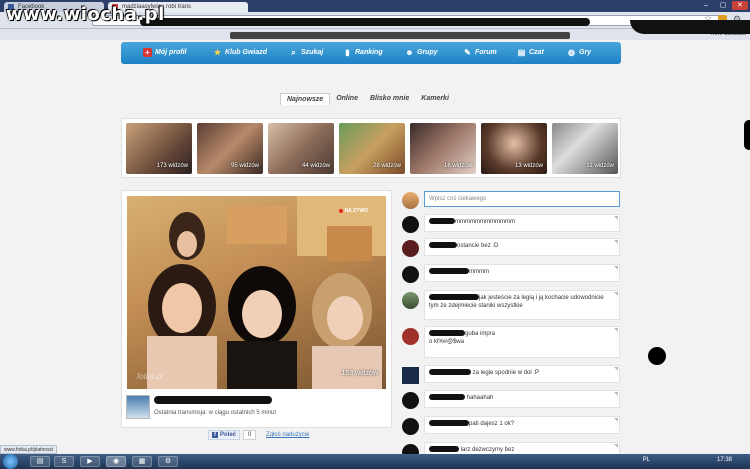  Describe the element at coordinates (467, 52) in the screenshot. I see `pencil-icon: ✎` at that location.